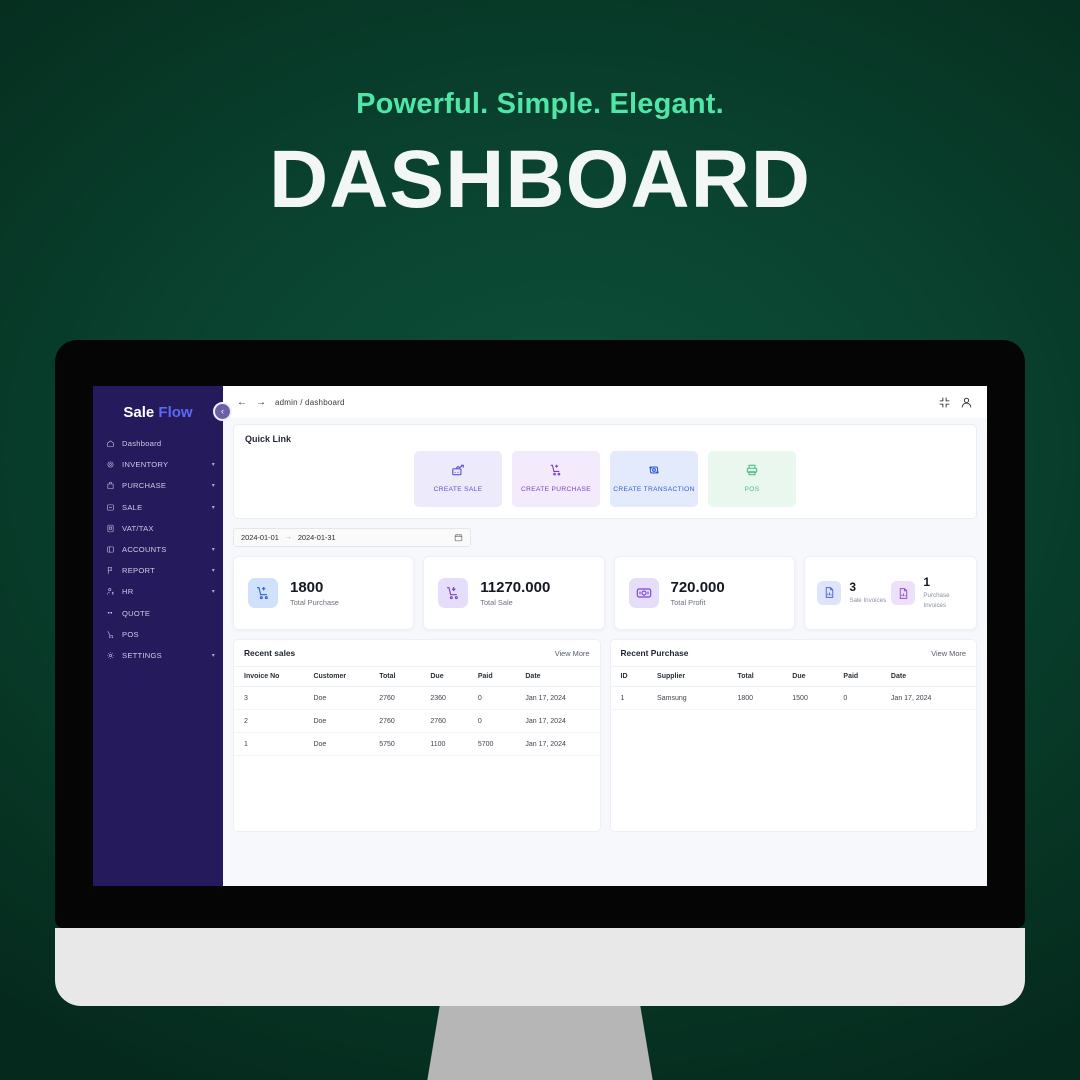 The image size is (1080, 1080). I want to click on invoice-stat-value: 1, so click(927, 582).